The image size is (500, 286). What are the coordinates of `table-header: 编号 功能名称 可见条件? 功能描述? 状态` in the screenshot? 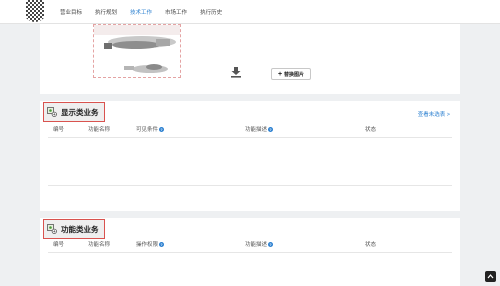 It's located at (250, 130).